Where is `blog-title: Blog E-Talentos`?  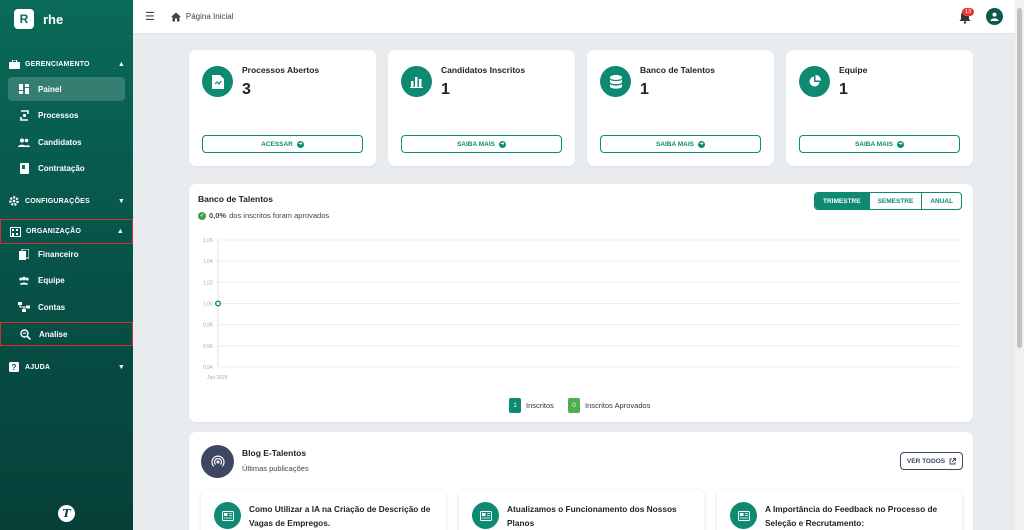
blog-title: Blog E-Talentos is located at coordinates (274, 453).